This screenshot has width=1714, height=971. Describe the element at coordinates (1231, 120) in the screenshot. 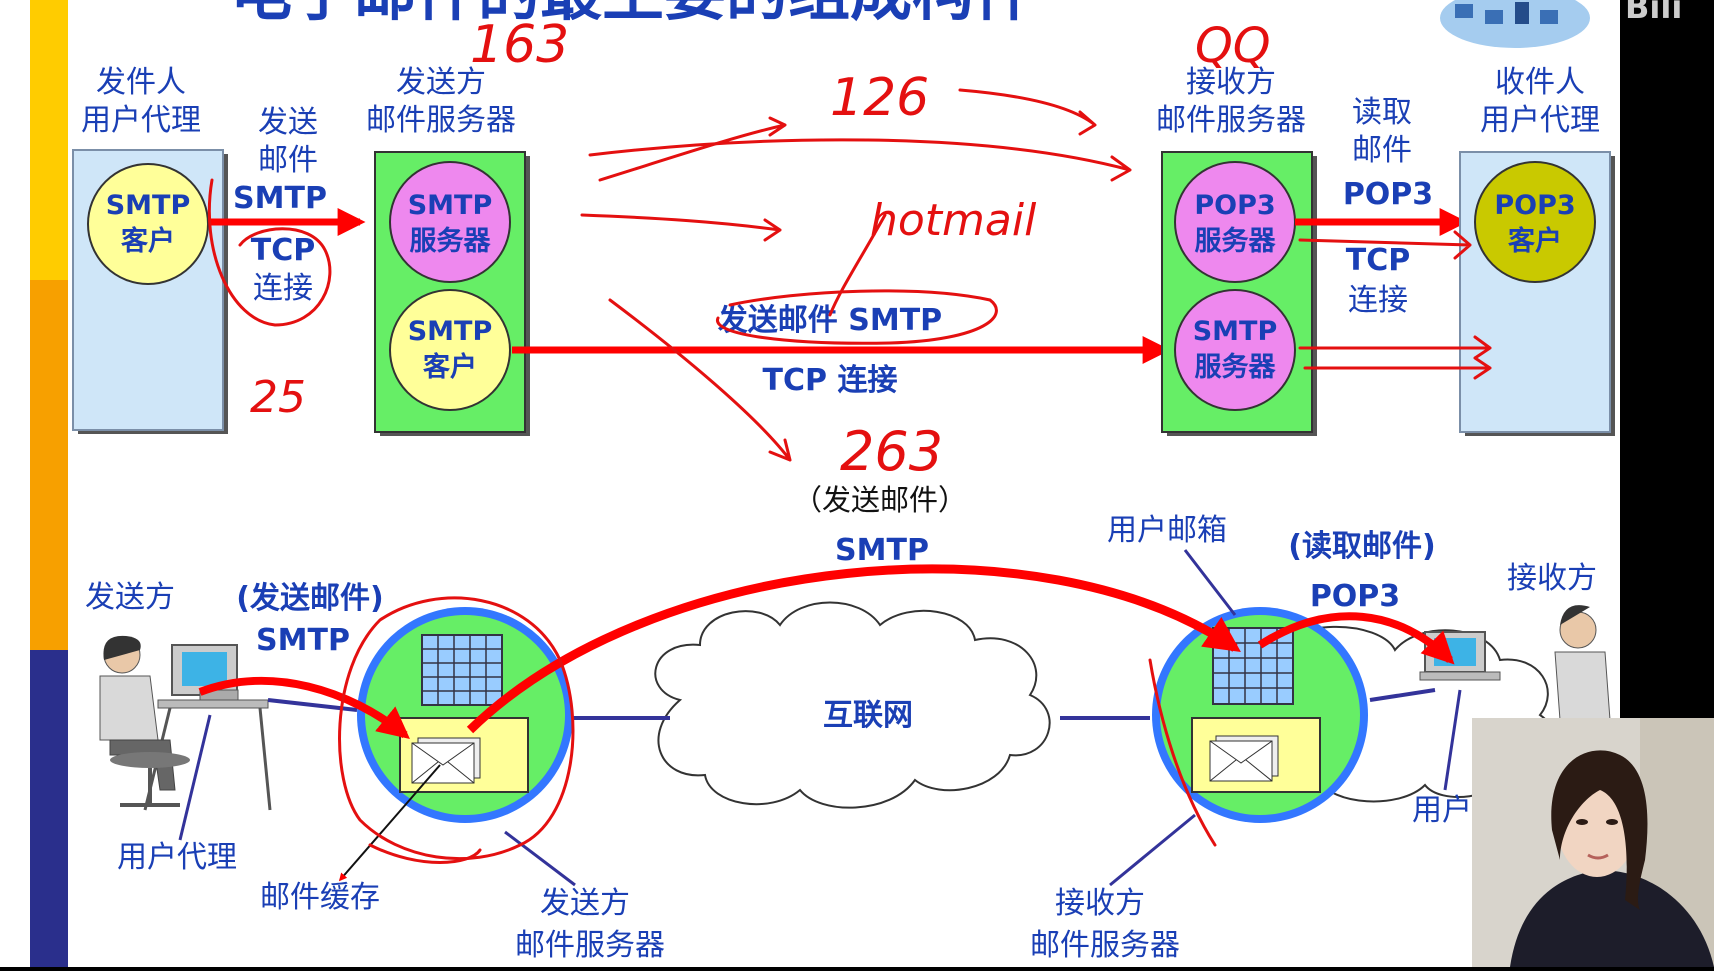

I see `receiver-server-title-2: 邮件服务器` at that location.